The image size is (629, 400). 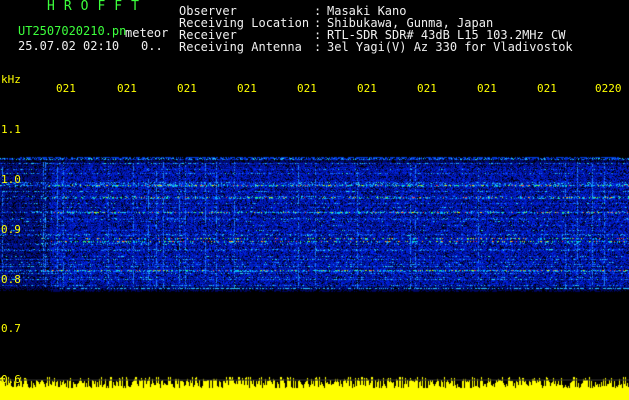 I want to click on freq-tick-1-0: 1.0, so click(x=11, y=179).